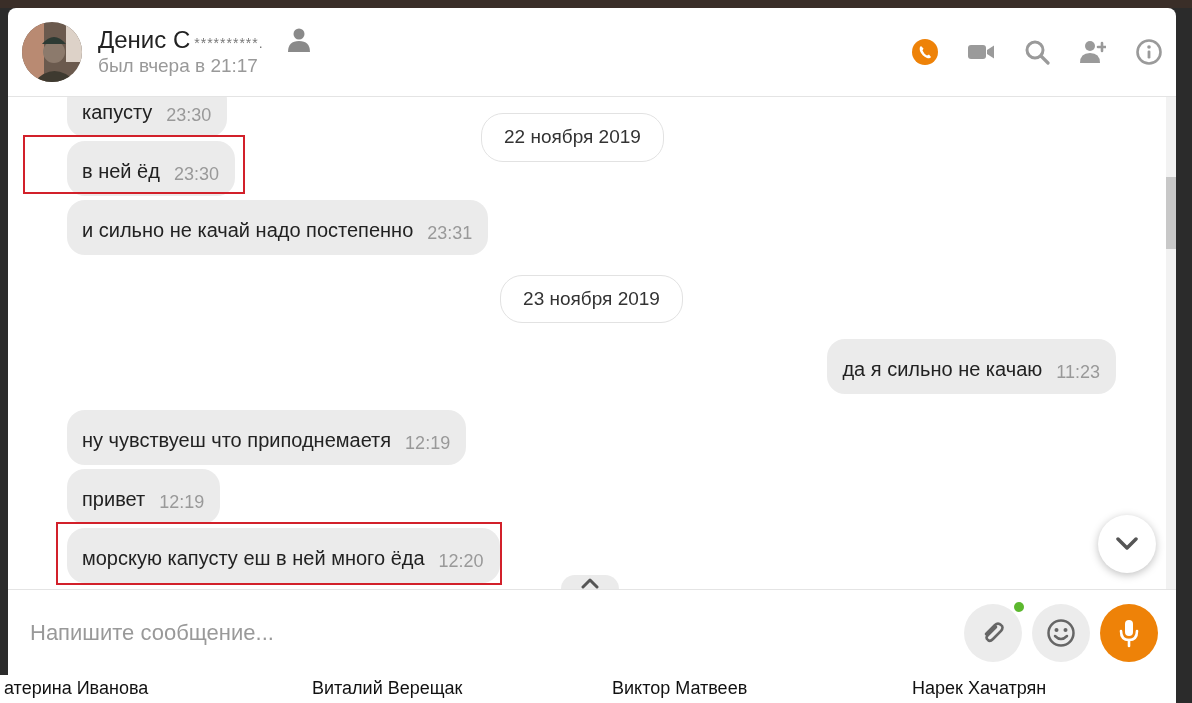 Image resolution: width=1192 pixels, height=703 pixels. Describe the element at coordinates (248, 230) in the screenshot. I see `message-text: и сильно не качай надо постепенно` at that location.